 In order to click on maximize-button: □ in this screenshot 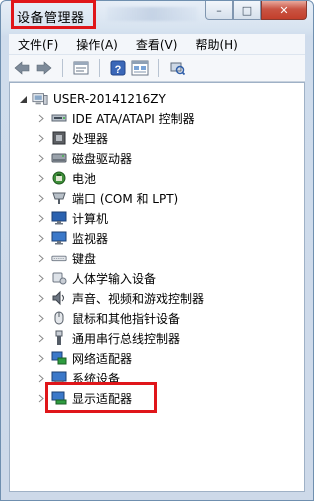, I will do `click(247, 10)`.